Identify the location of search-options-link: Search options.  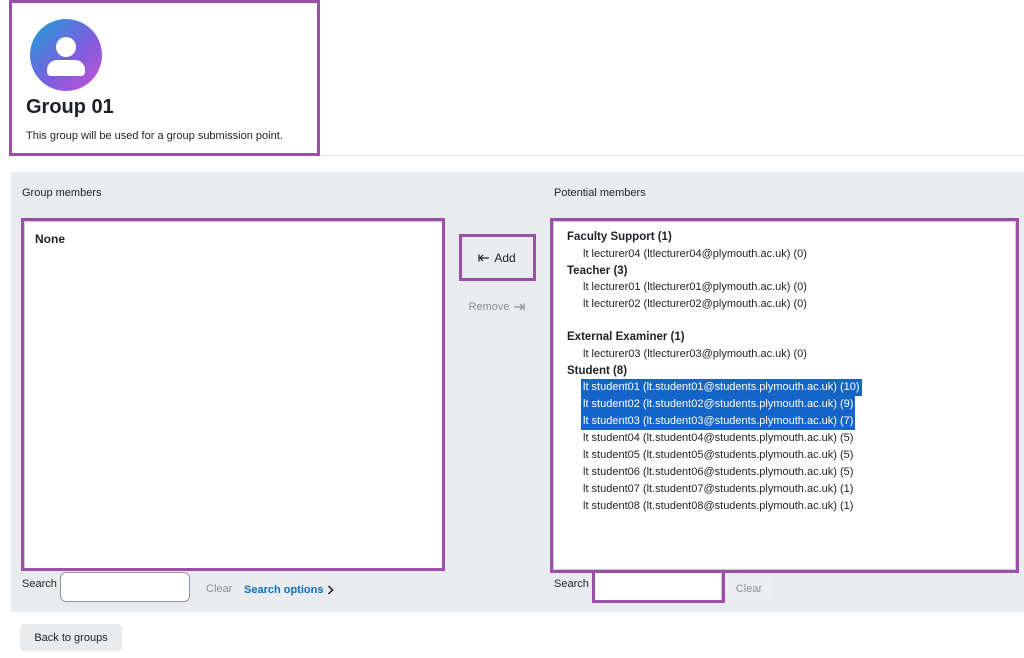
(289, 590).